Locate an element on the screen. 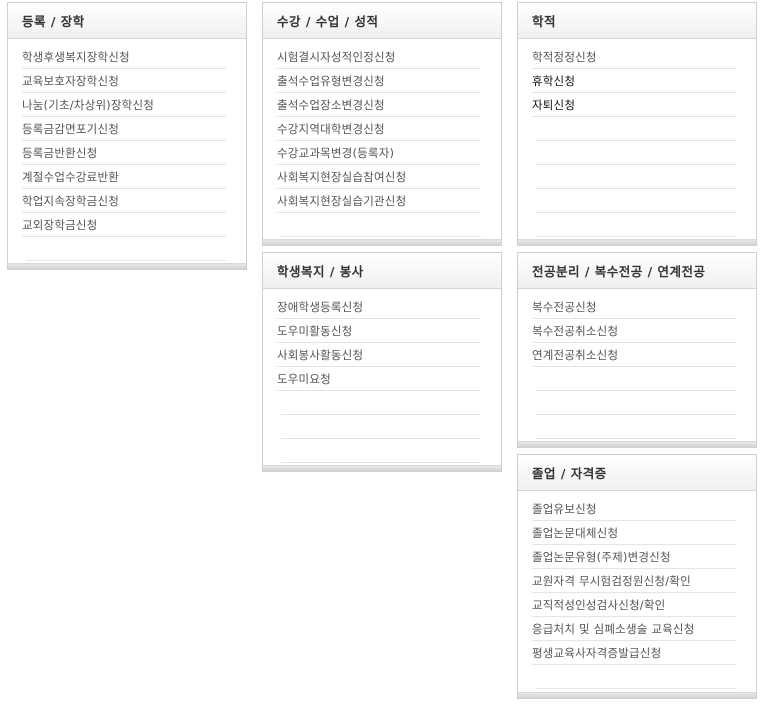 The height and width of the screenshot is (706, 764). panel-links-student-welfare-service: 장애학생등록신청도우미활동신청사회봉사활동신청도우미요청 is located at coordinates (382, 376).